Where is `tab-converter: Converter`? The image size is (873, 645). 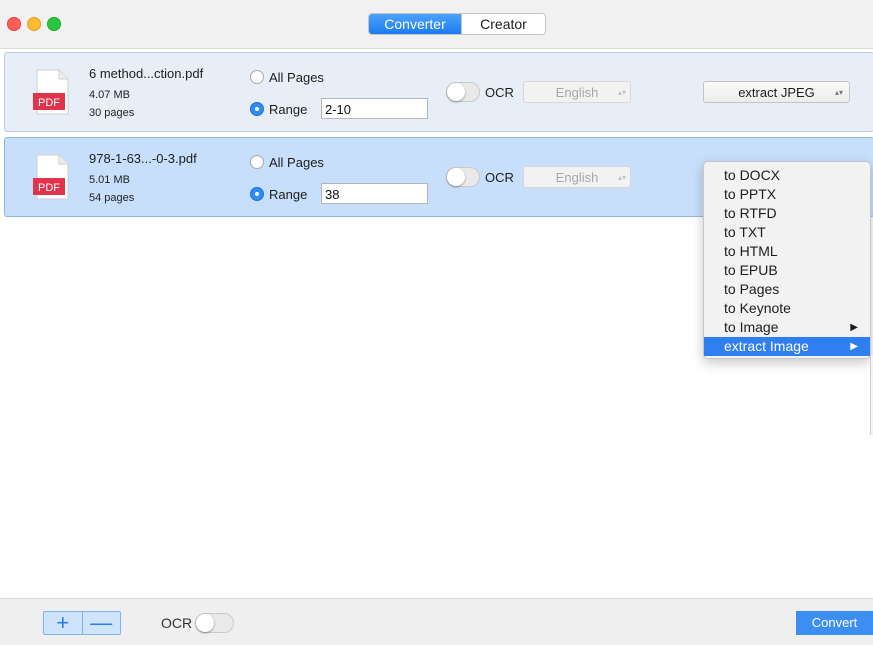
tab-converter: Converter is located at coordinates (415, 24).